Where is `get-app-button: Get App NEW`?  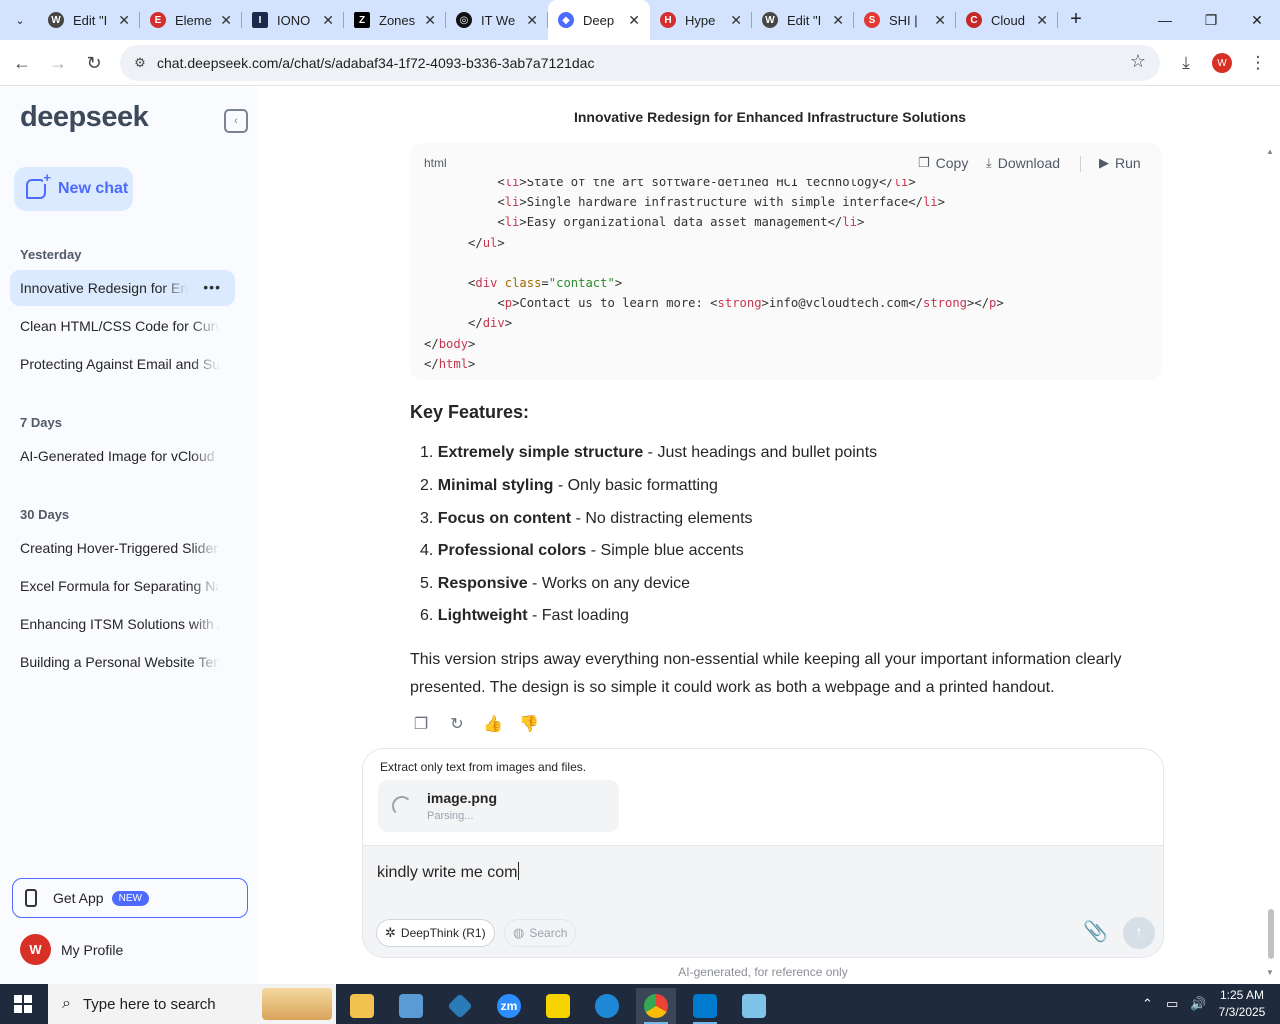 get-app-button: Get App NEW is located at coordinates (130, 898).